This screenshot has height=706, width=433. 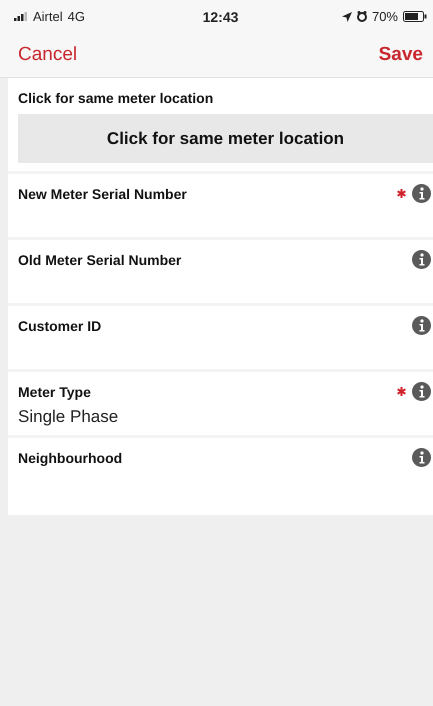 I want to click on form-field: Customer ID, so click(x=220, y=339).